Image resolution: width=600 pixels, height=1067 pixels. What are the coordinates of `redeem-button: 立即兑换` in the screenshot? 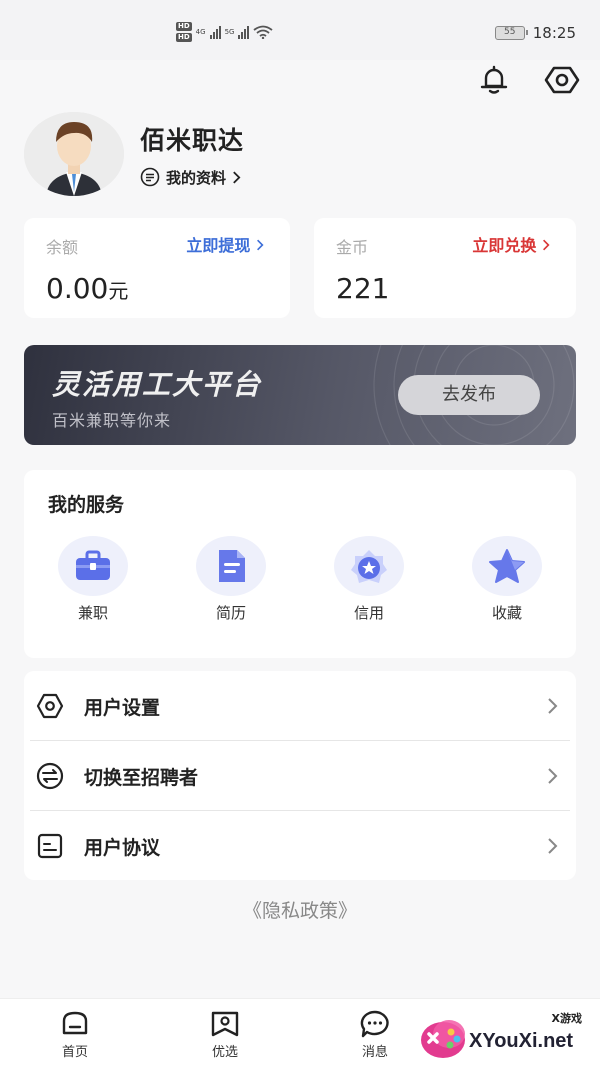 It's located at (511, 244).